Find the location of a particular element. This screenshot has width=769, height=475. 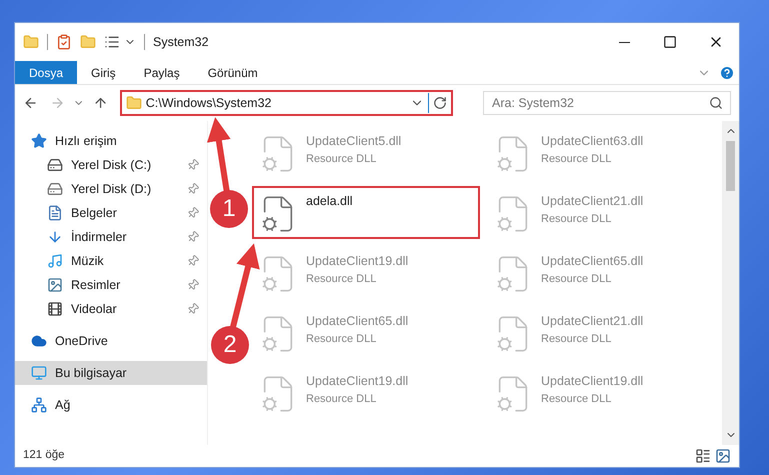

star-icon is located at coordinates (39, 141).